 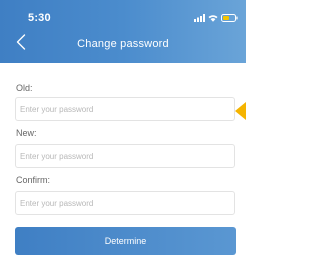 I want to click on nav-bar: Change password, so click(x=123, y=45).